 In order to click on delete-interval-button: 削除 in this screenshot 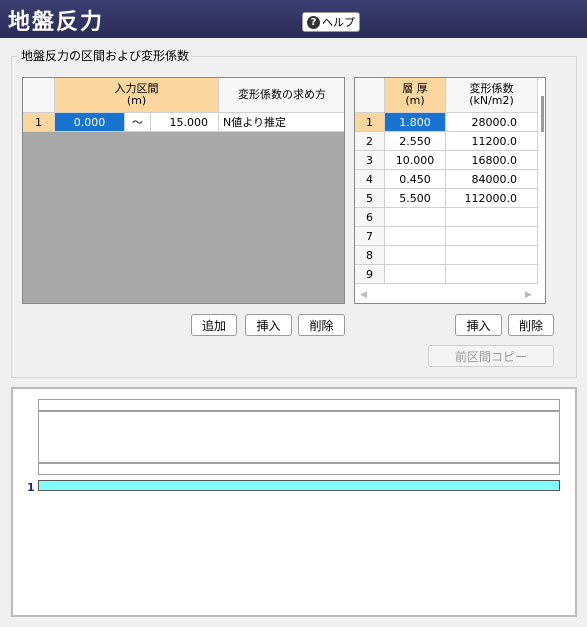, I will do `click(321, 325)`.